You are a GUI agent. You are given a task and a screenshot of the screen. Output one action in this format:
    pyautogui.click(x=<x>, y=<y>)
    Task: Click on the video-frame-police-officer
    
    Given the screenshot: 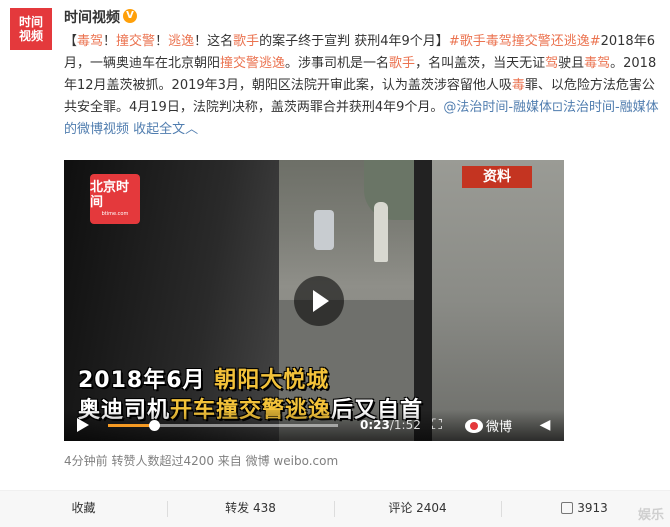 What is the action you would take?
    pyautogui.click(x=381, y=232)
    